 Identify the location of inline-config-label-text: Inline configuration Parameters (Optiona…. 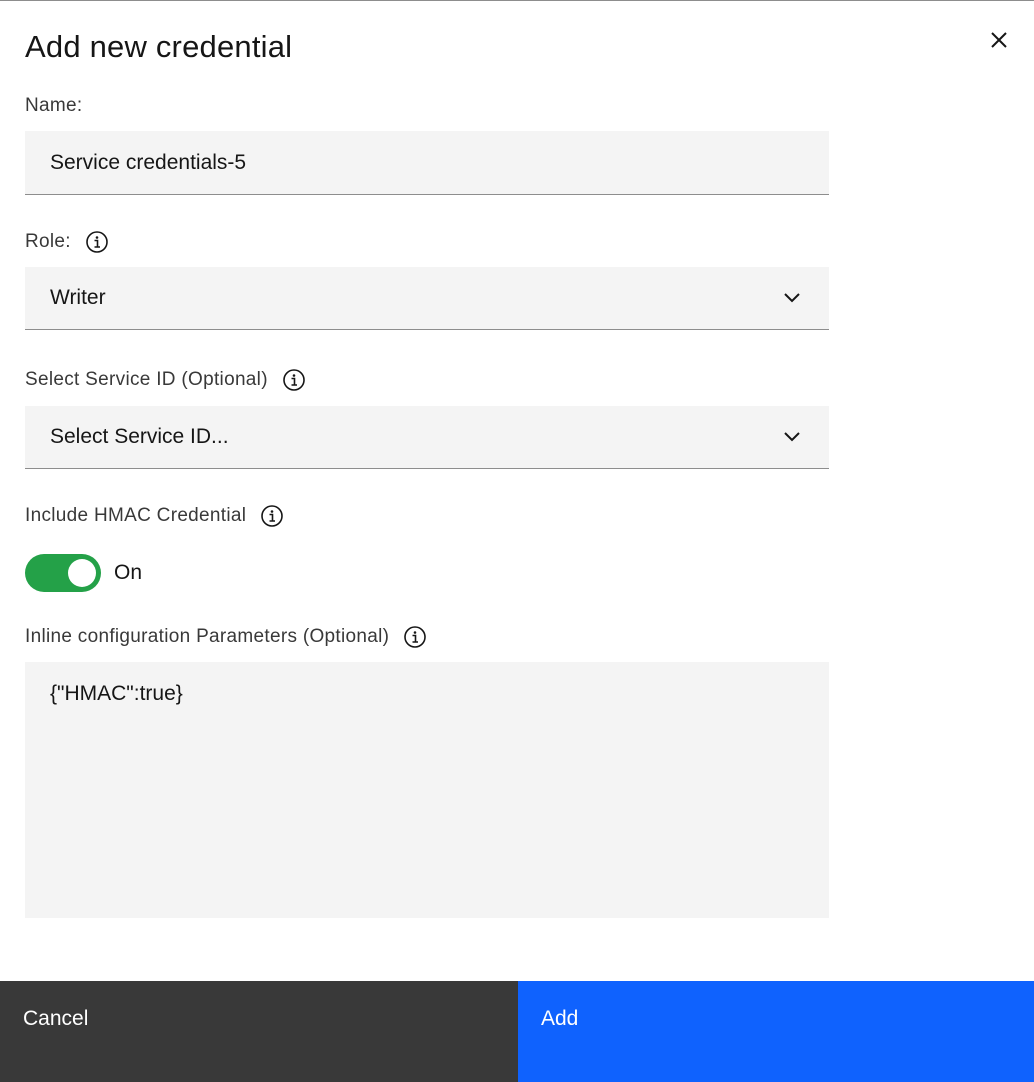
(207, 636).